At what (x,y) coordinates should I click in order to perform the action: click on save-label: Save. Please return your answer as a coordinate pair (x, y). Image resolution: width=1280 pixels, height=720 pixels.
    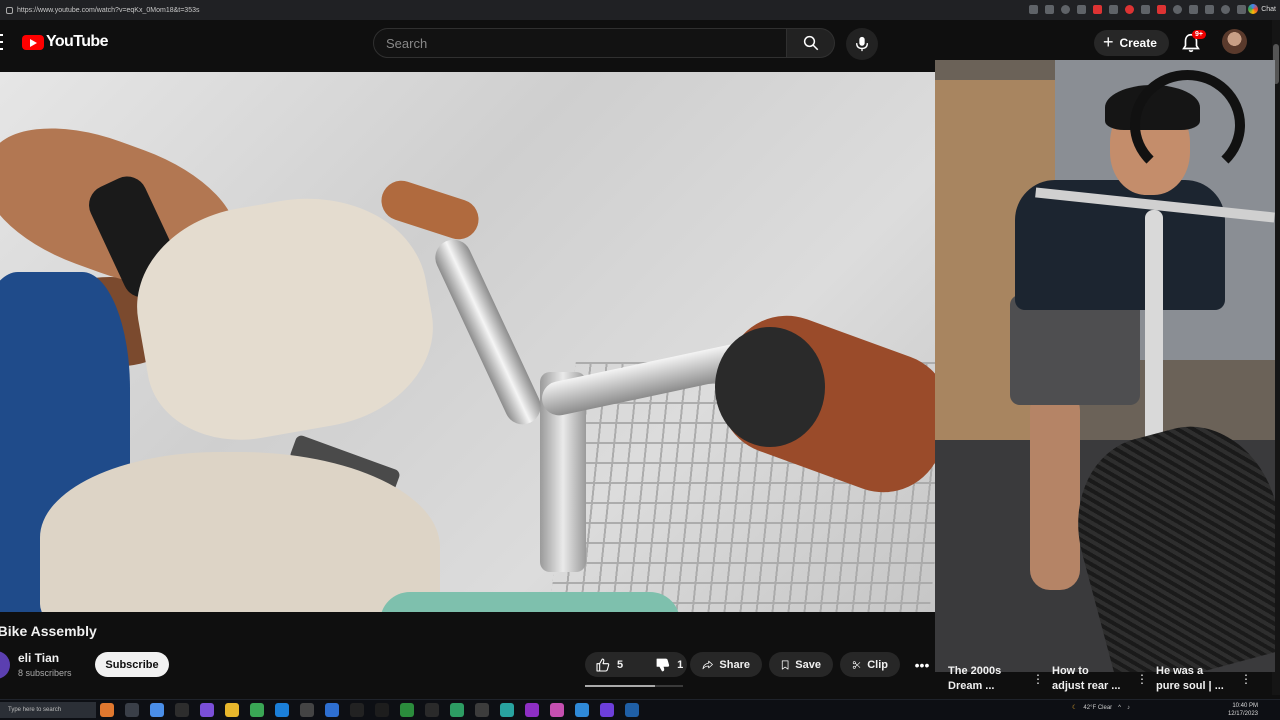
    Looking at the image, I should click on (808, 664).